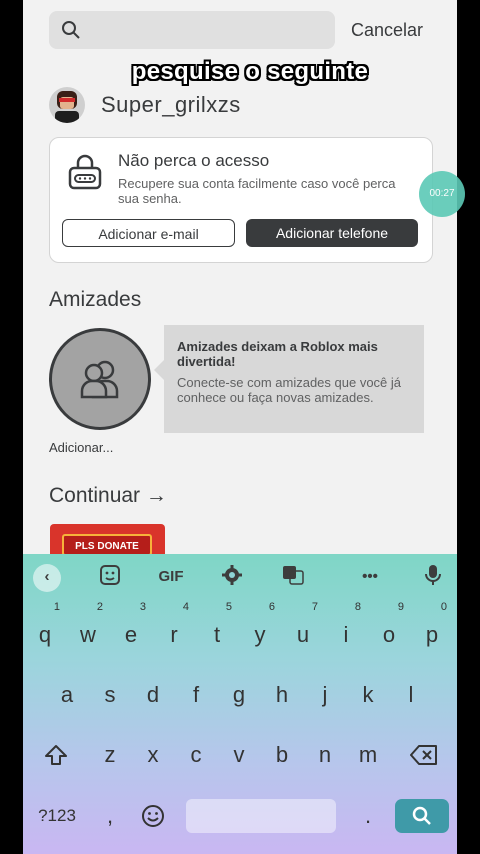  I want to click on left-black-bar, so click(11, 427).